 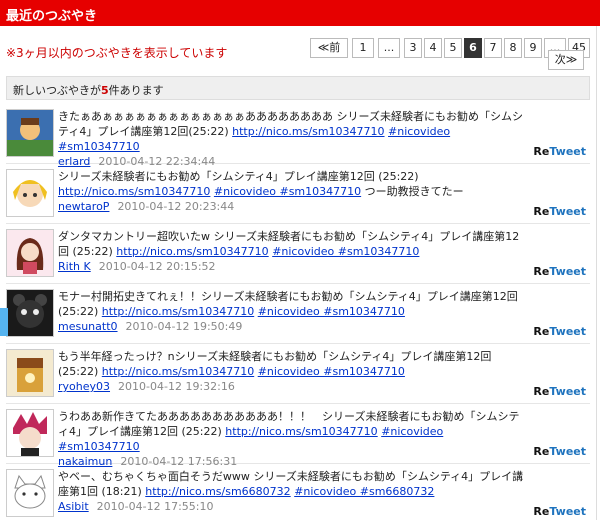 I want to click on tweet-meta: Rith K 2010-04-12 20:15:52, so click(x=293, y=266).